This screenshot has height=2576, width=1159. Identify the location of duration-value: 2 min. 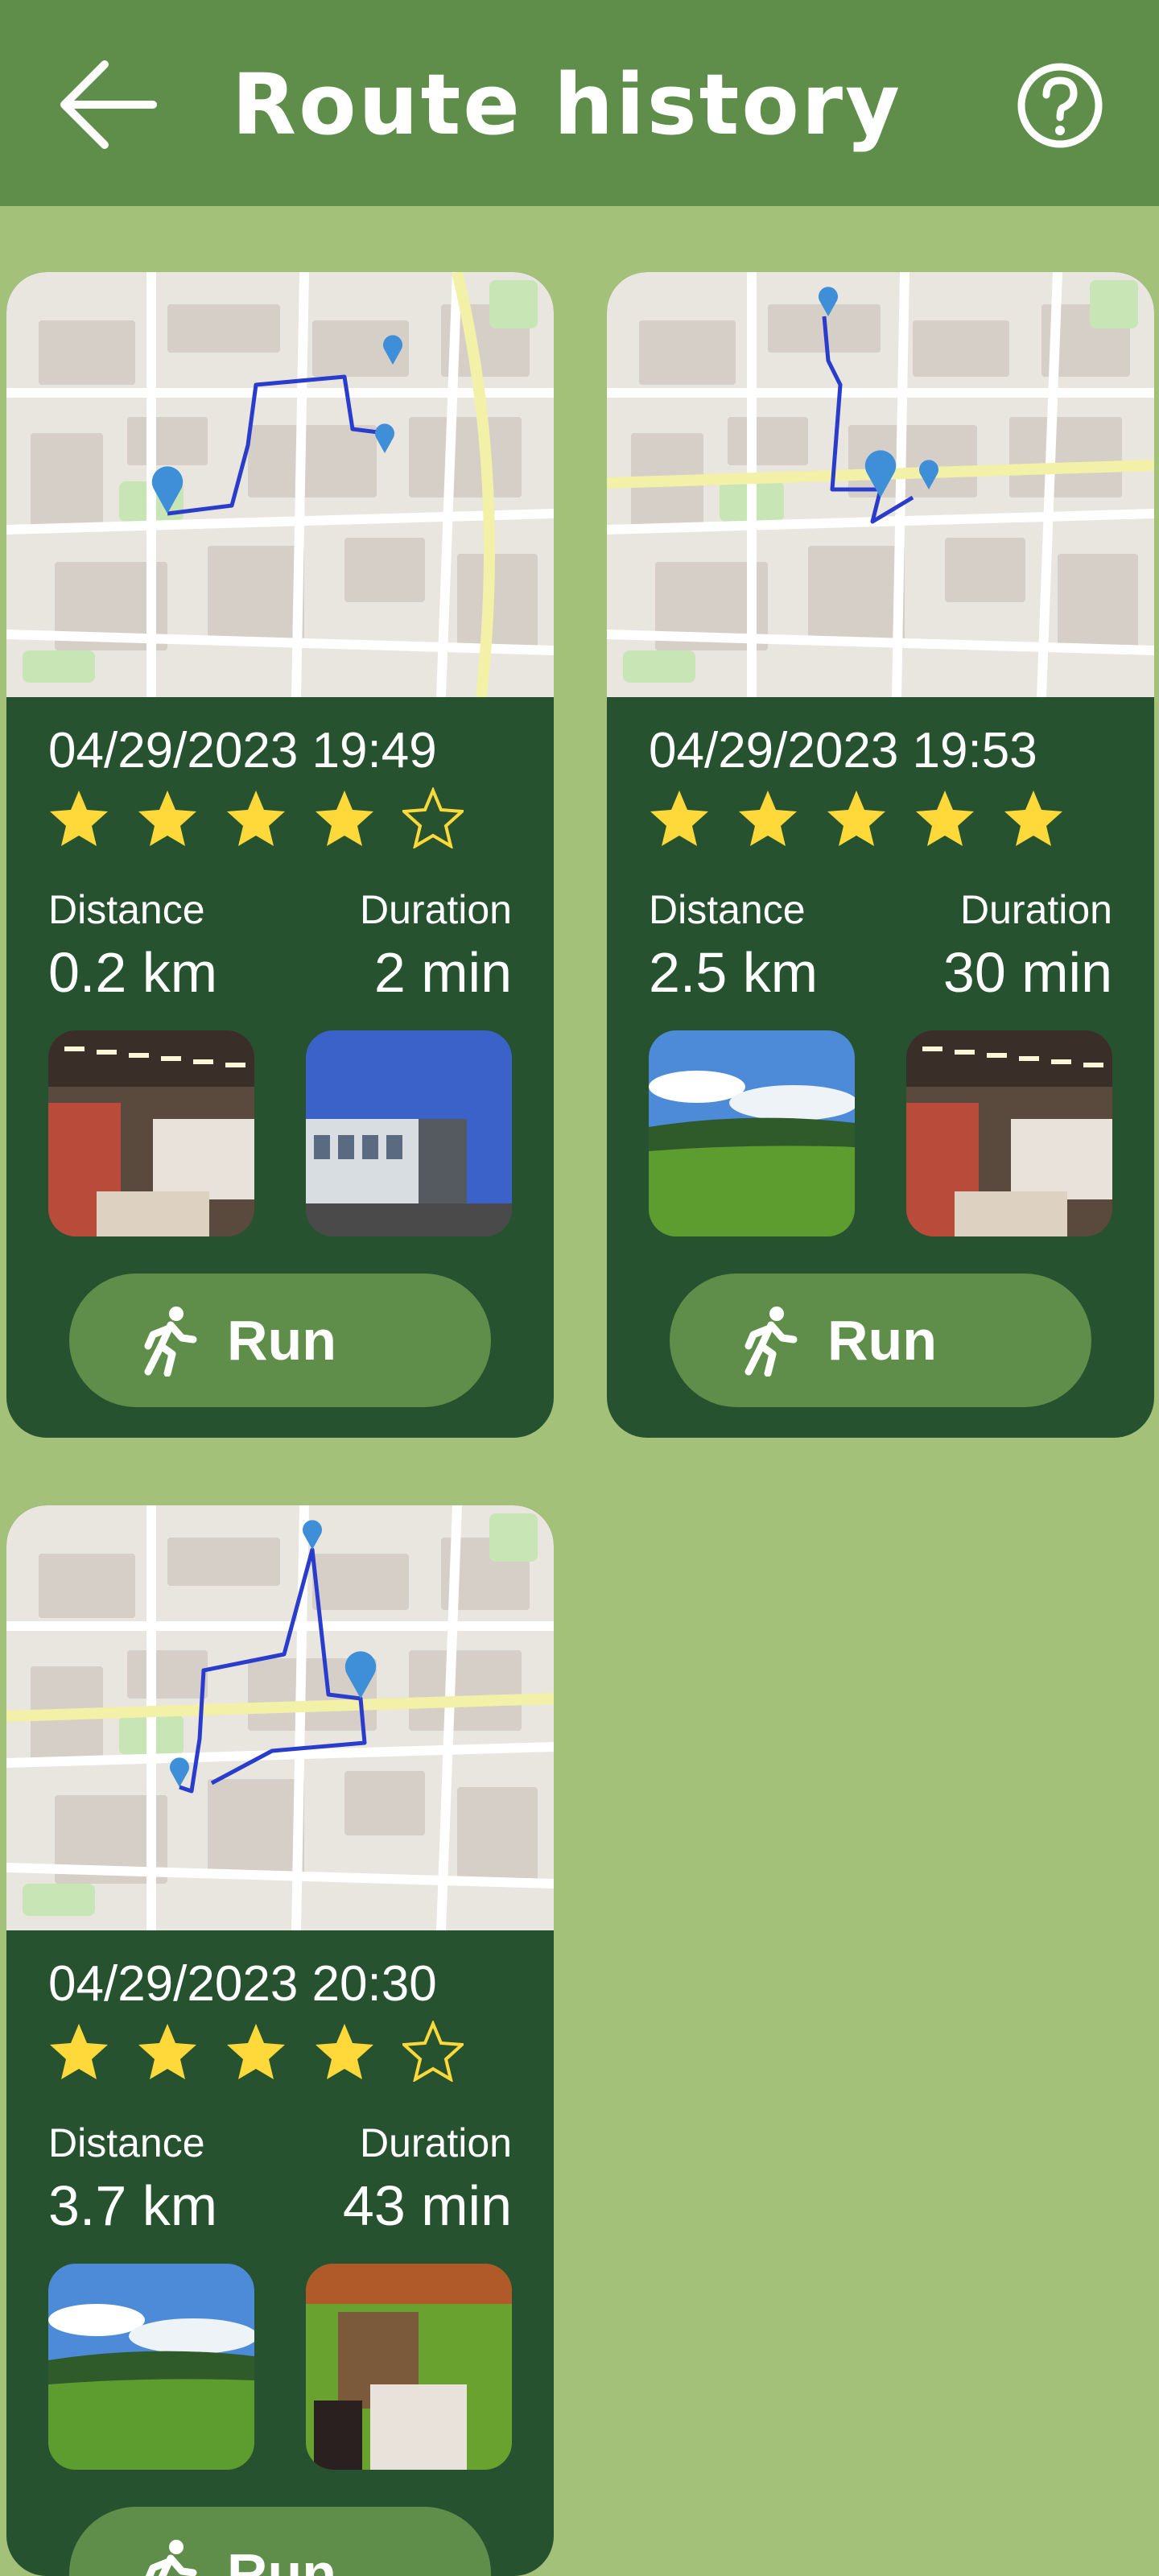
(442, 972).